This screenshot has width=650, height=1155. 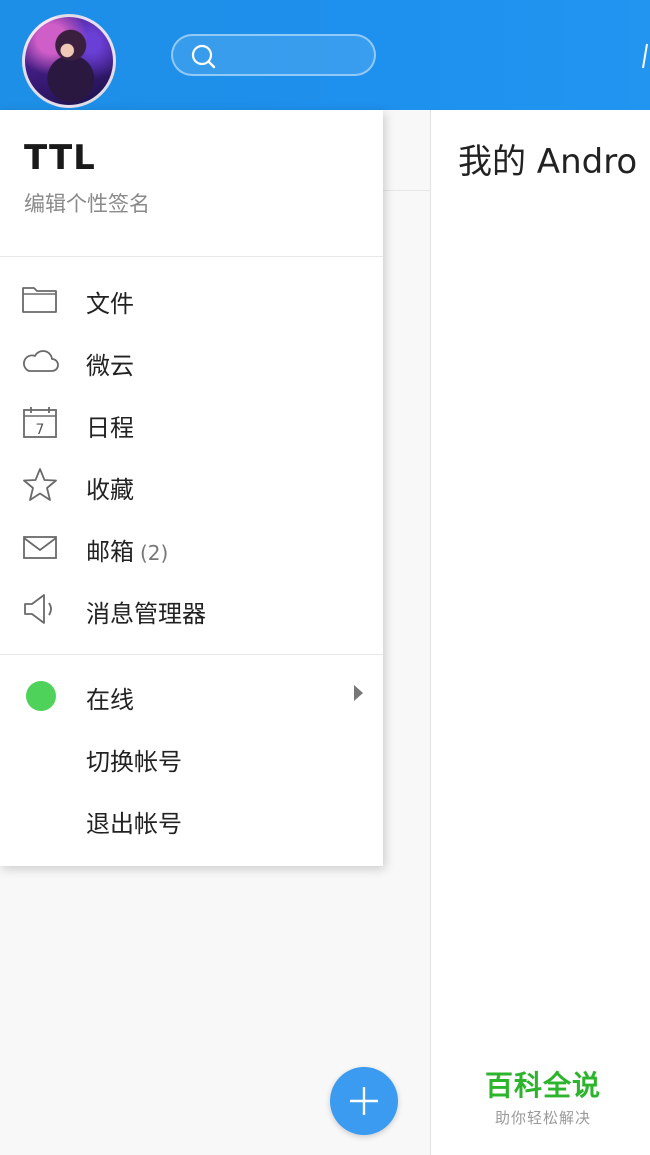 I want to click on watermark: 百科全说 助你轻松解决, so click(x=543, y=1096).